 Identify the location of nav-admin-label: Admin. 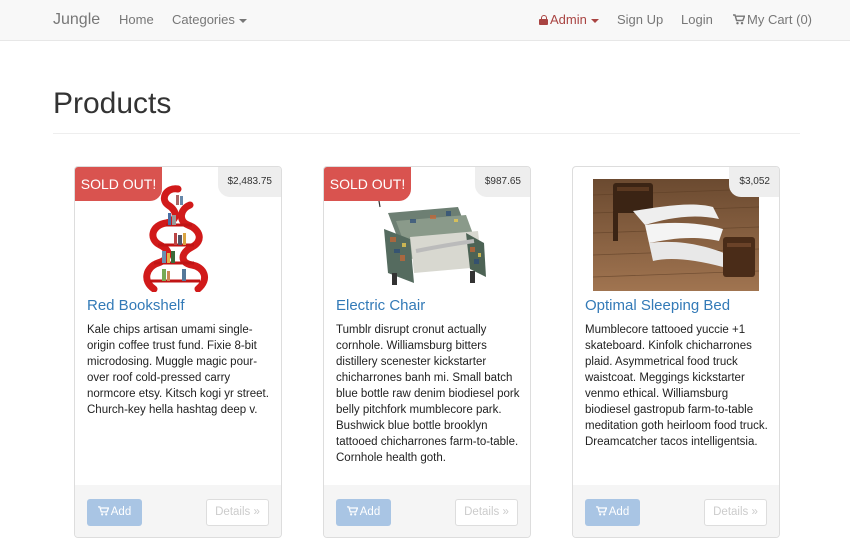
(568, 19).